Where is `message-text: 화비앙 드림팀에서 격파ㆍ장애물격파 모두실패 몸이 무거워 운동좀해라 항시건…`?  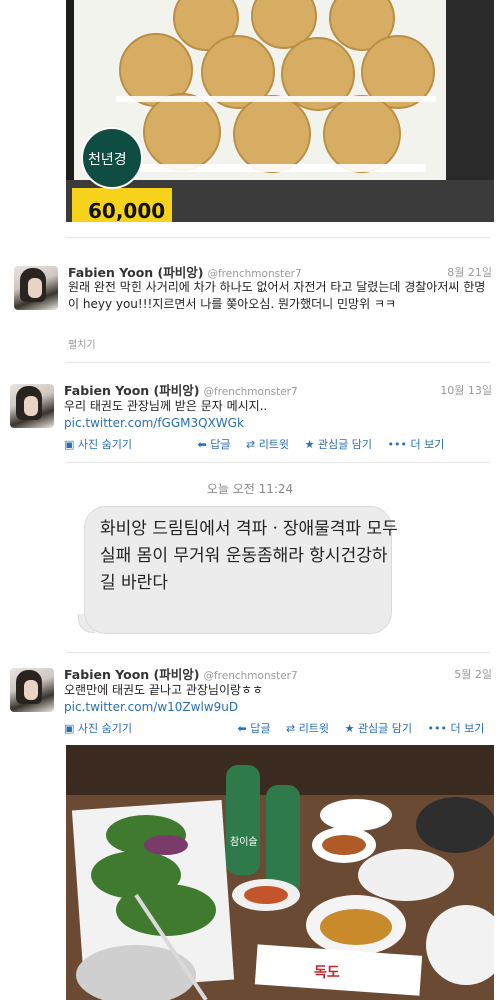
message-text: 화비앙 드림팀에서 격파ㆍ장애물격파 모두실패 몸이 무거워 운동좀해라 항시건… is located at coordinates (249, 556).